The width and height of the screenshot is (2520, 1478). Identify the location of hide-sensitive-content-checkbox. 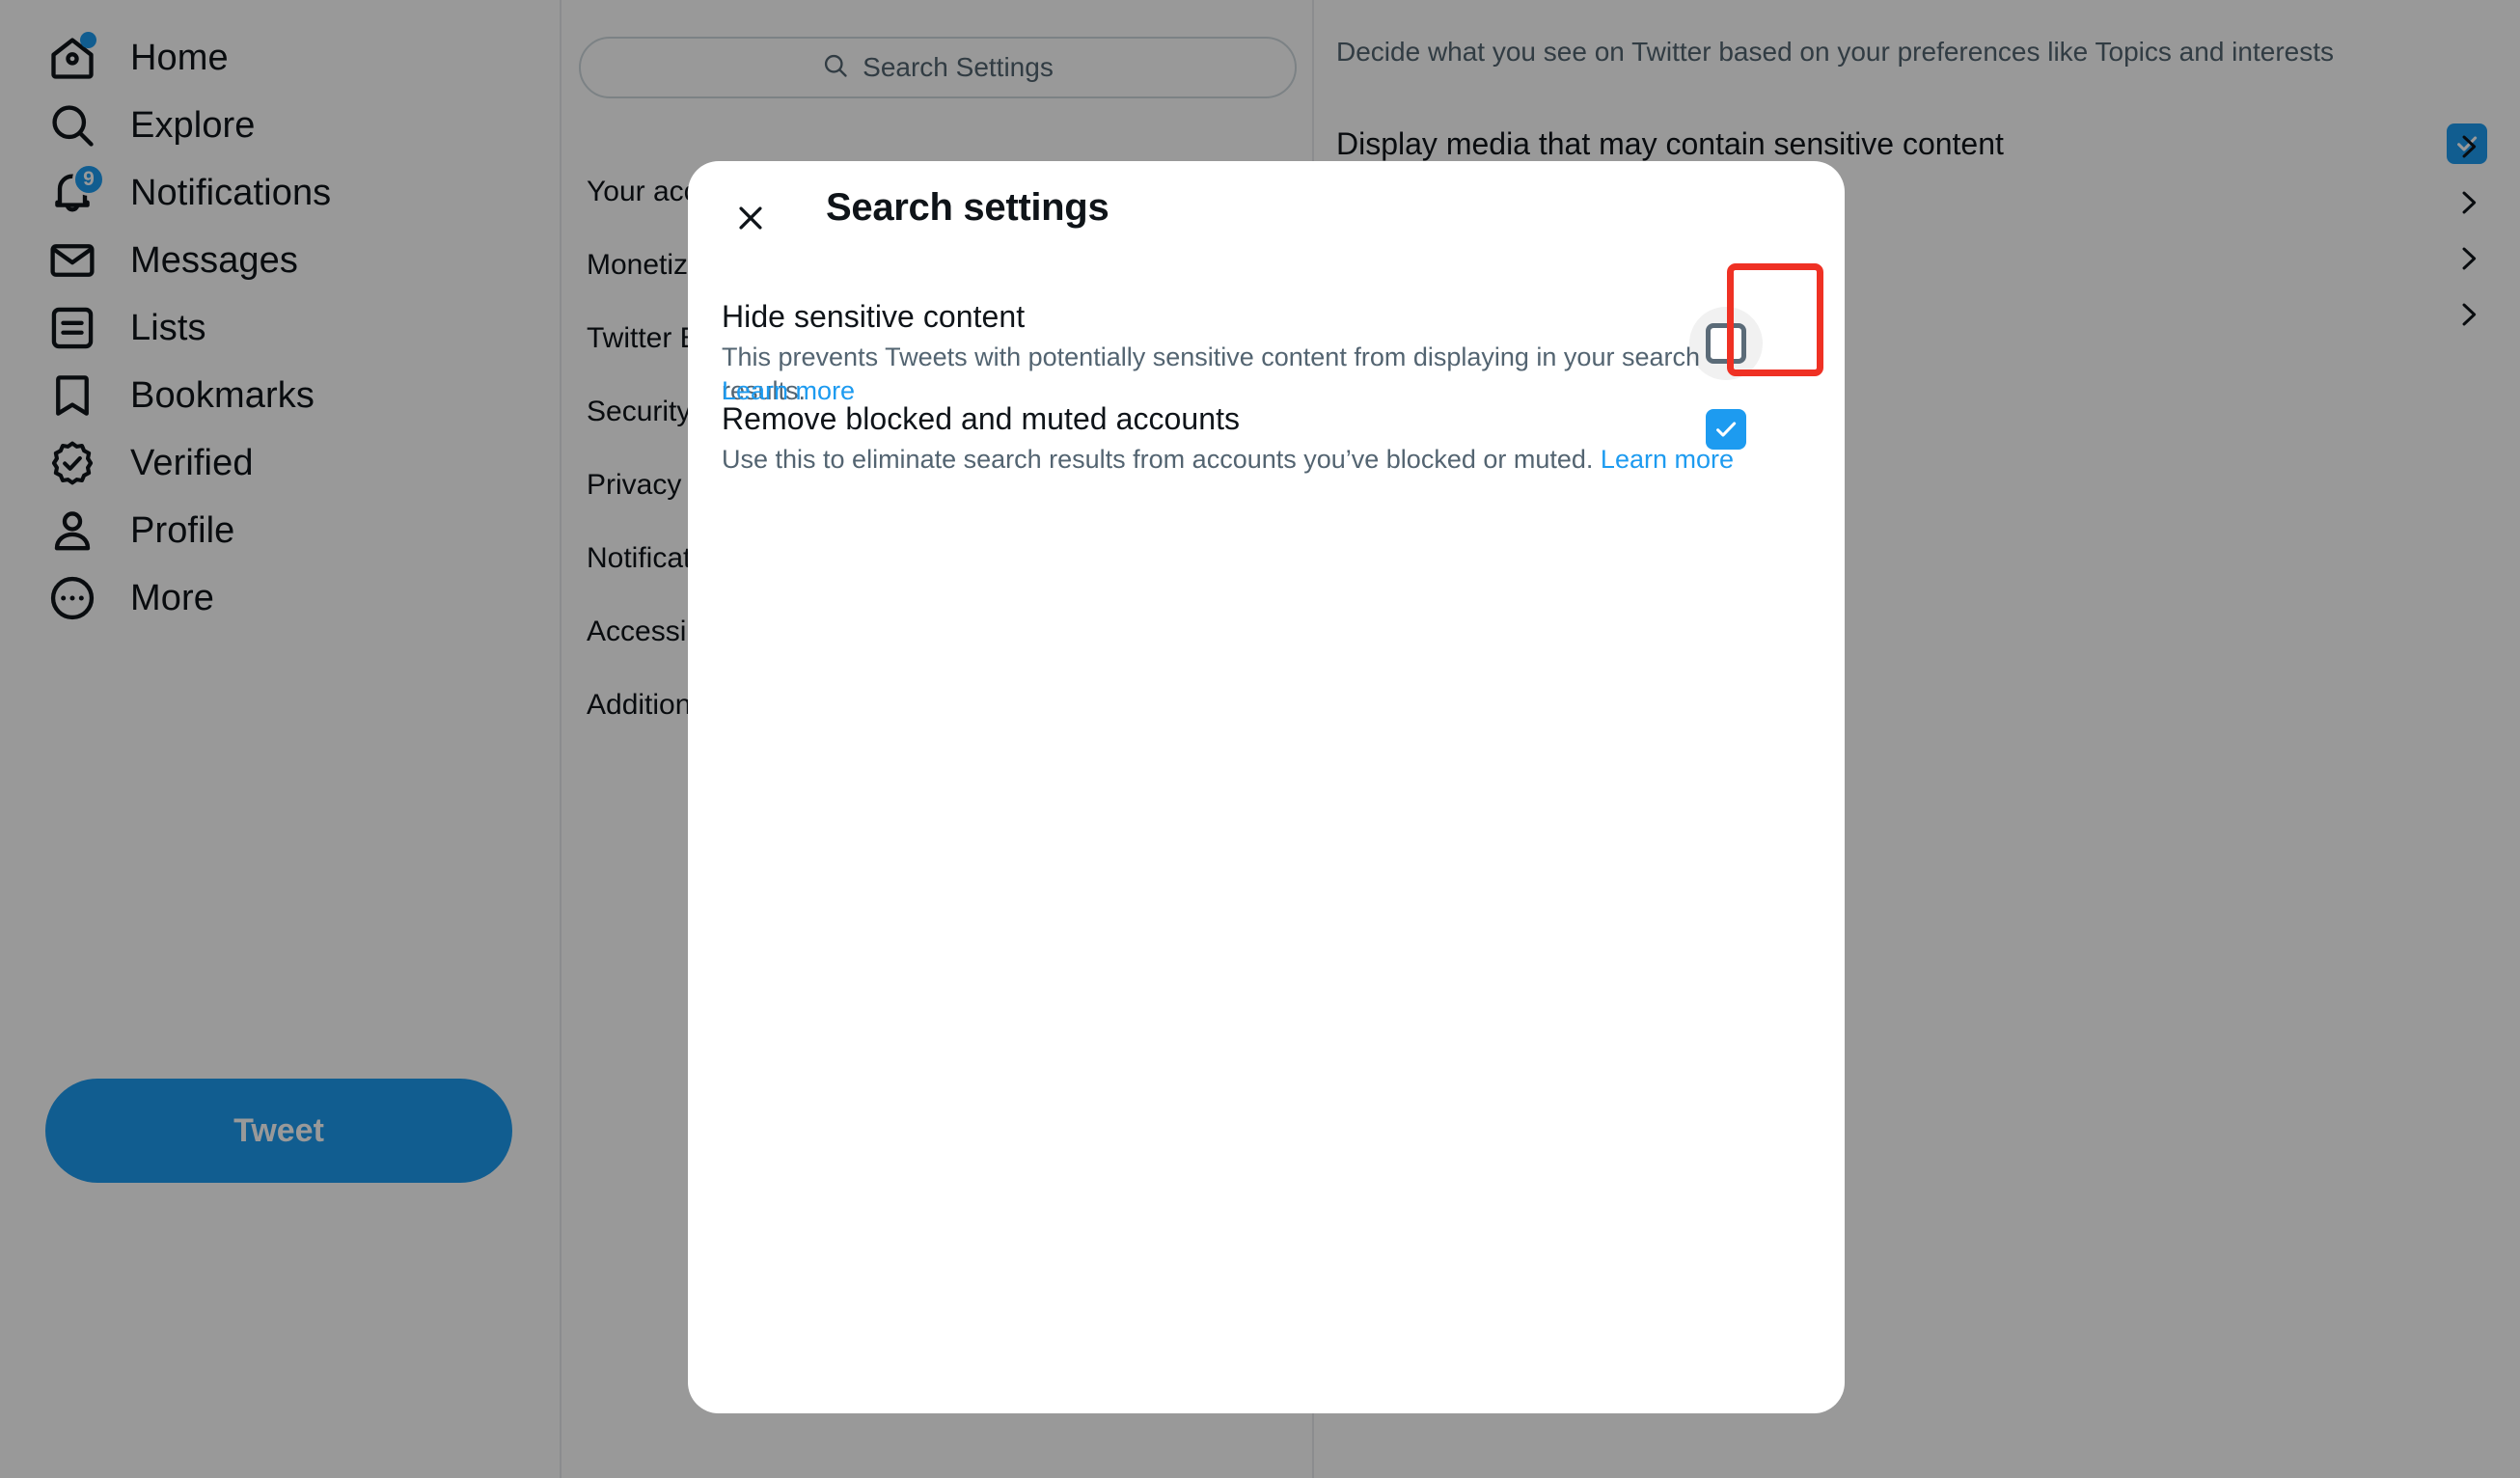
(1726, 343).